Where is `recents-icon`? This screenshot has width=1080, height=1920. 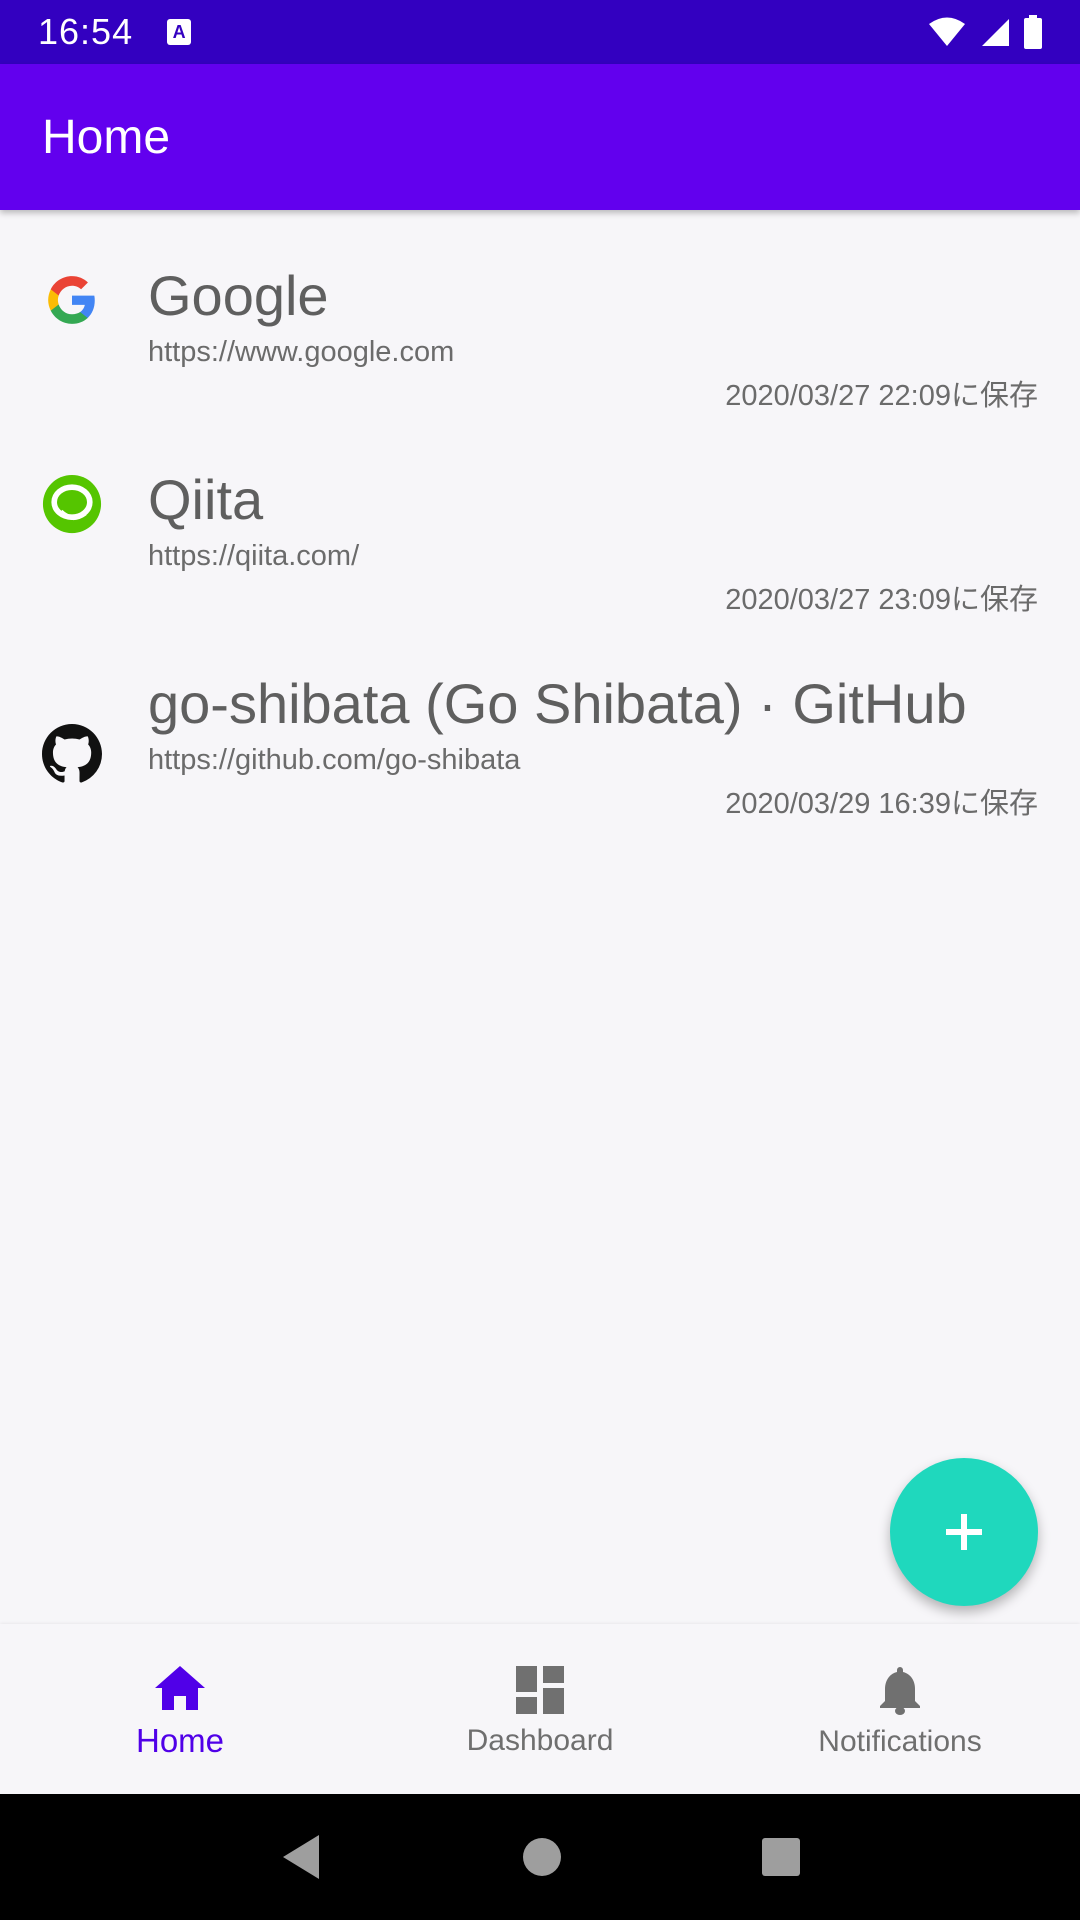 recents-icon is located at coordinates (781, 1857).